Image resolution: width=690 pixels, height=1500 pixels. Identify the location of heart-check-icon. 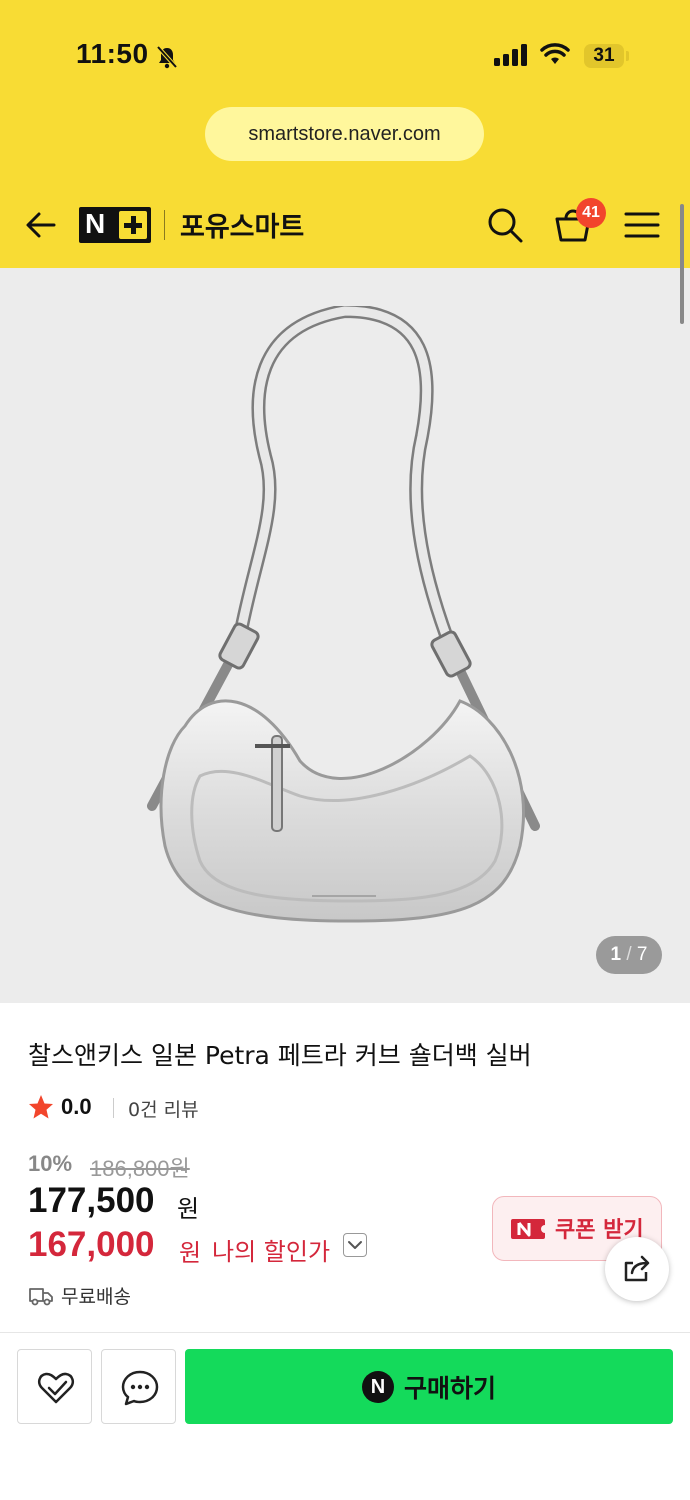
(56, 1388).